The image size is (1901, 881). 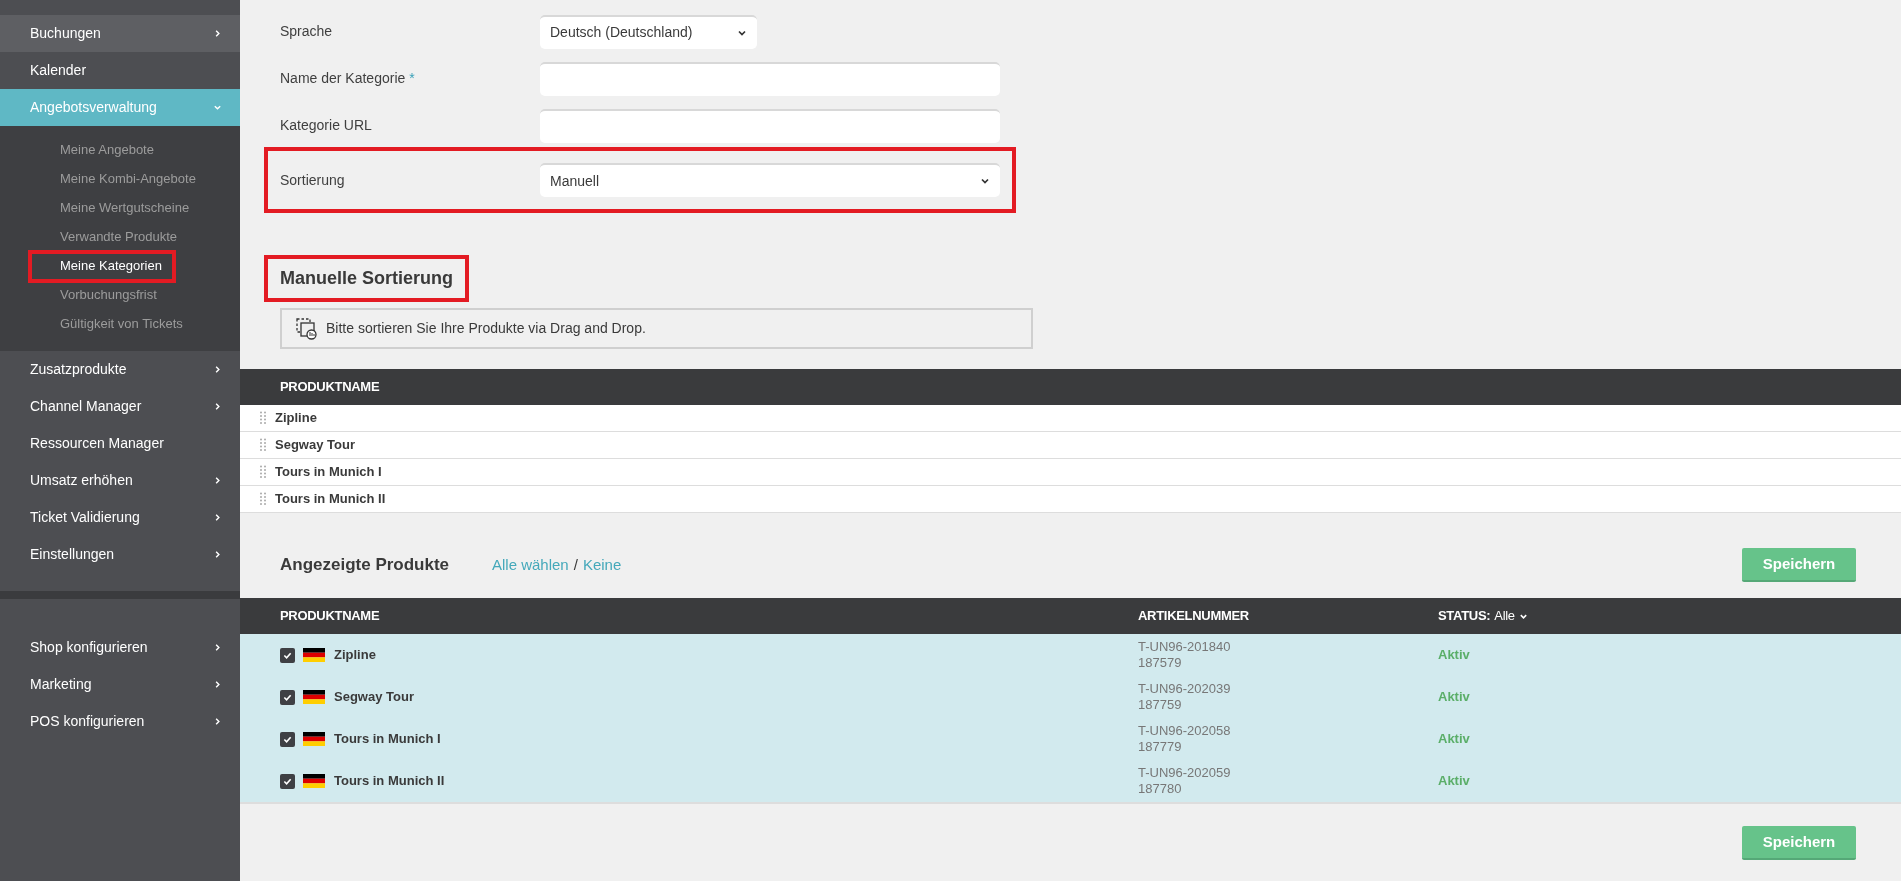 I want to click on sidebar-item: Ressourcen Manager, so click(x=120, y=443).